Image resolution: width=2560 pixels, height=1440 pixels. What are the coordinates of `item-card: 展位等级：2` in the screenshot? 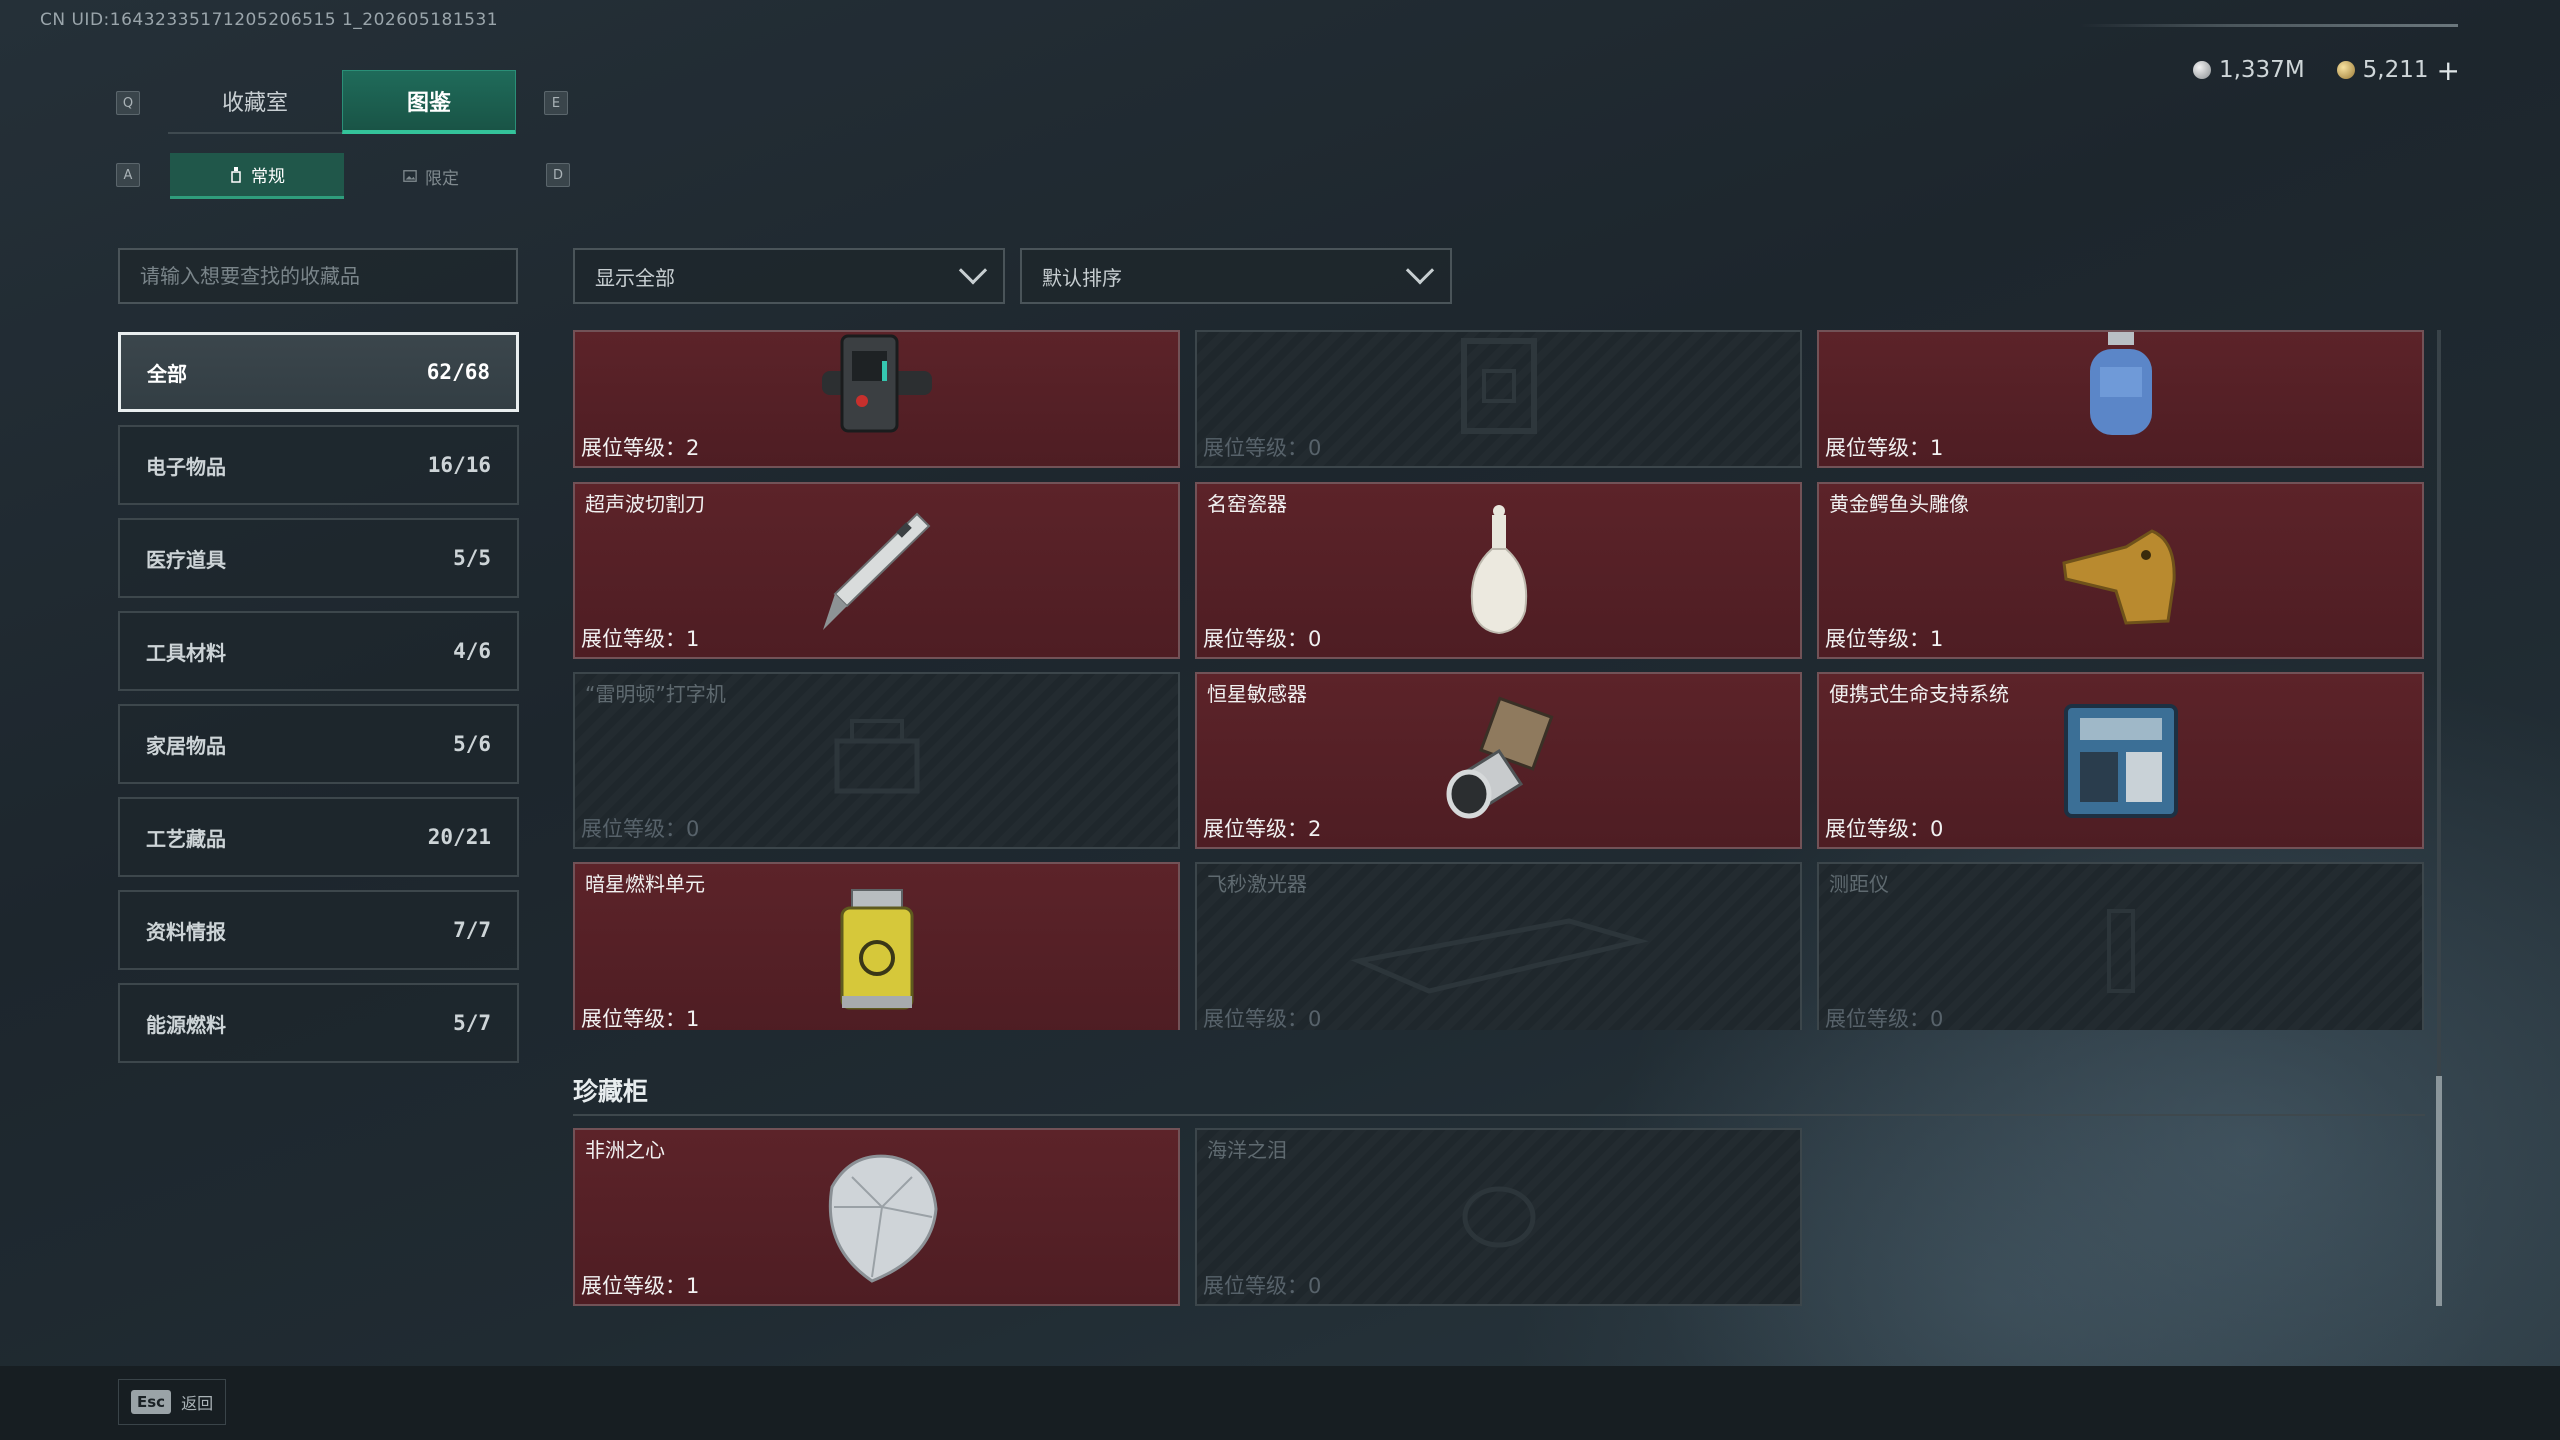 It's located at (876, 399).